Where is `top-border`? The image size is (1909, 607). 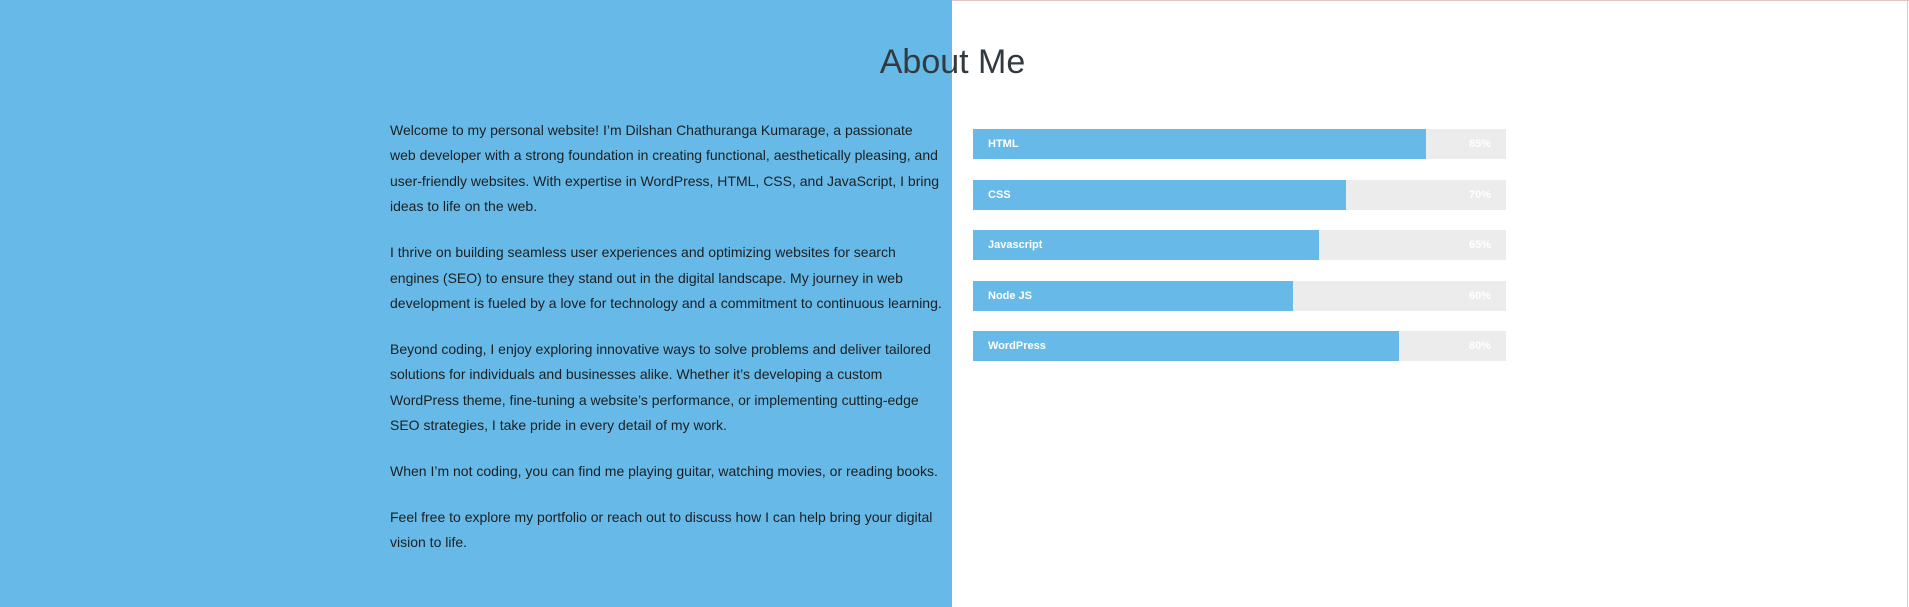
top-border is located at coordinates (1430, 0).